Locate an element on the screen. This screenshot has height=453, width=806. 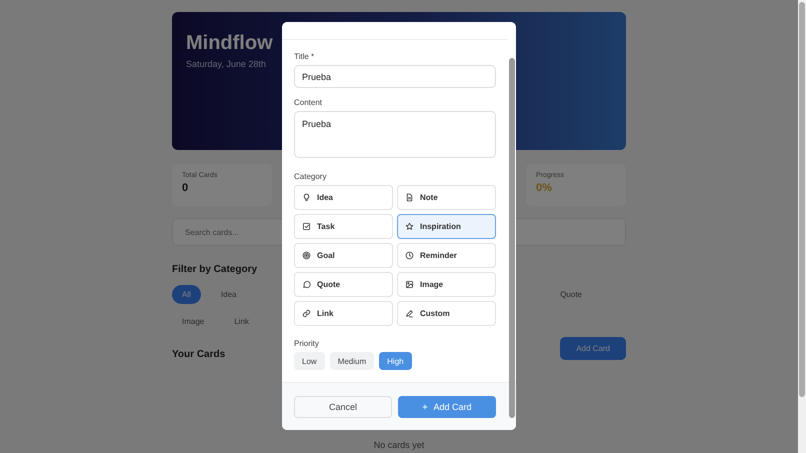
section-heading: Filter by Category is located at coordinates (215, 269).